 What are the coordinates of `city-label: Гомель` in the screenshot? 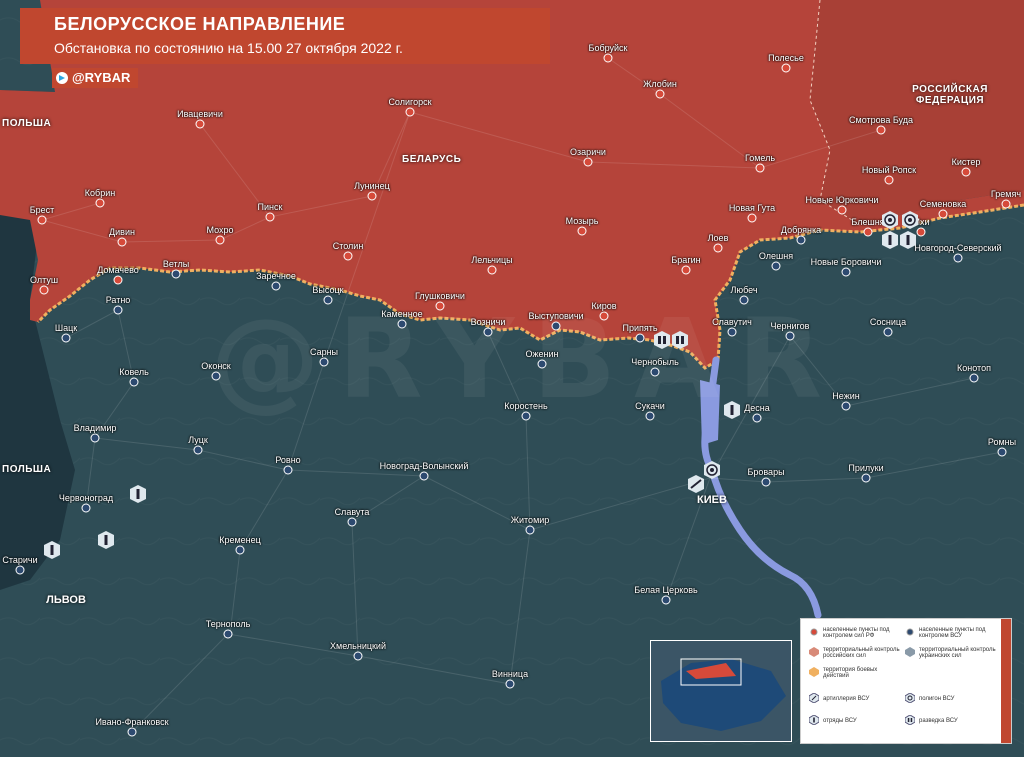 It's located at (760, 158).